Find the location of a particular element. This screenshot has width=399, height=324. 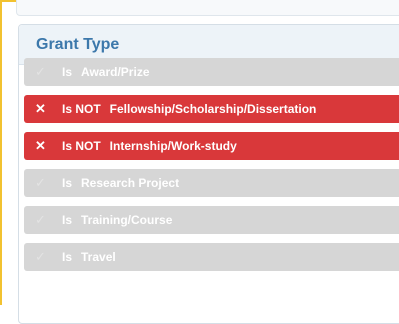

filter-label: Travel is located at coordinates (98, 257).